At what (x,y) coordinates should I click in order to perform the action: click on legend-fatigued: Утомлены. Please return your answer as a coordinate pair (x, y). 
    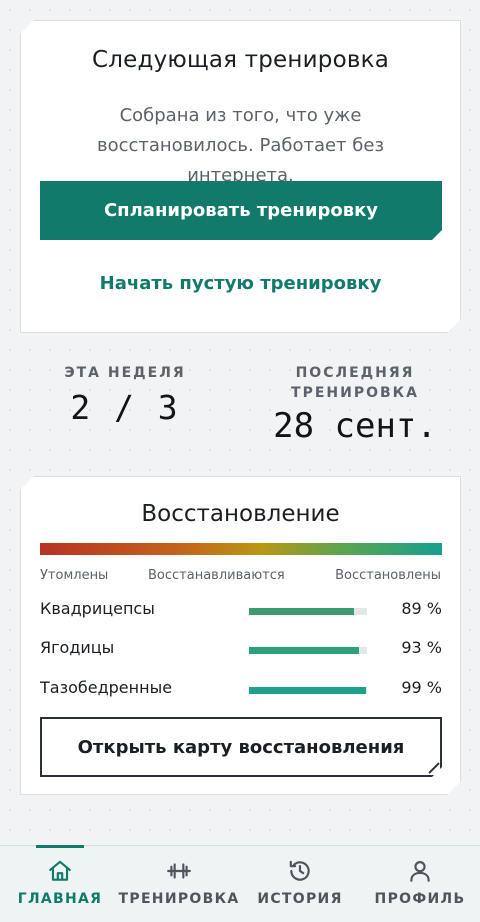
    Looking at the image, I should click on (74, 575).